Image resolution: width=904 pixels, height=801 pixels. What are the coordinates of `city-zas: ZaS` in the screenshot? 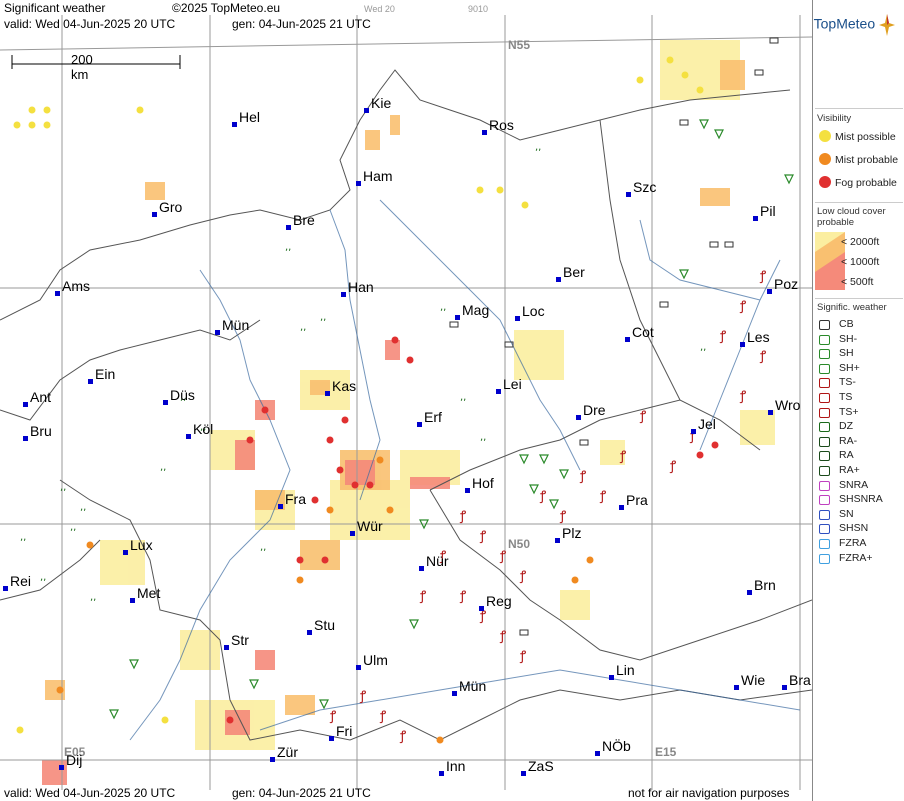 It's located at (537, 767).